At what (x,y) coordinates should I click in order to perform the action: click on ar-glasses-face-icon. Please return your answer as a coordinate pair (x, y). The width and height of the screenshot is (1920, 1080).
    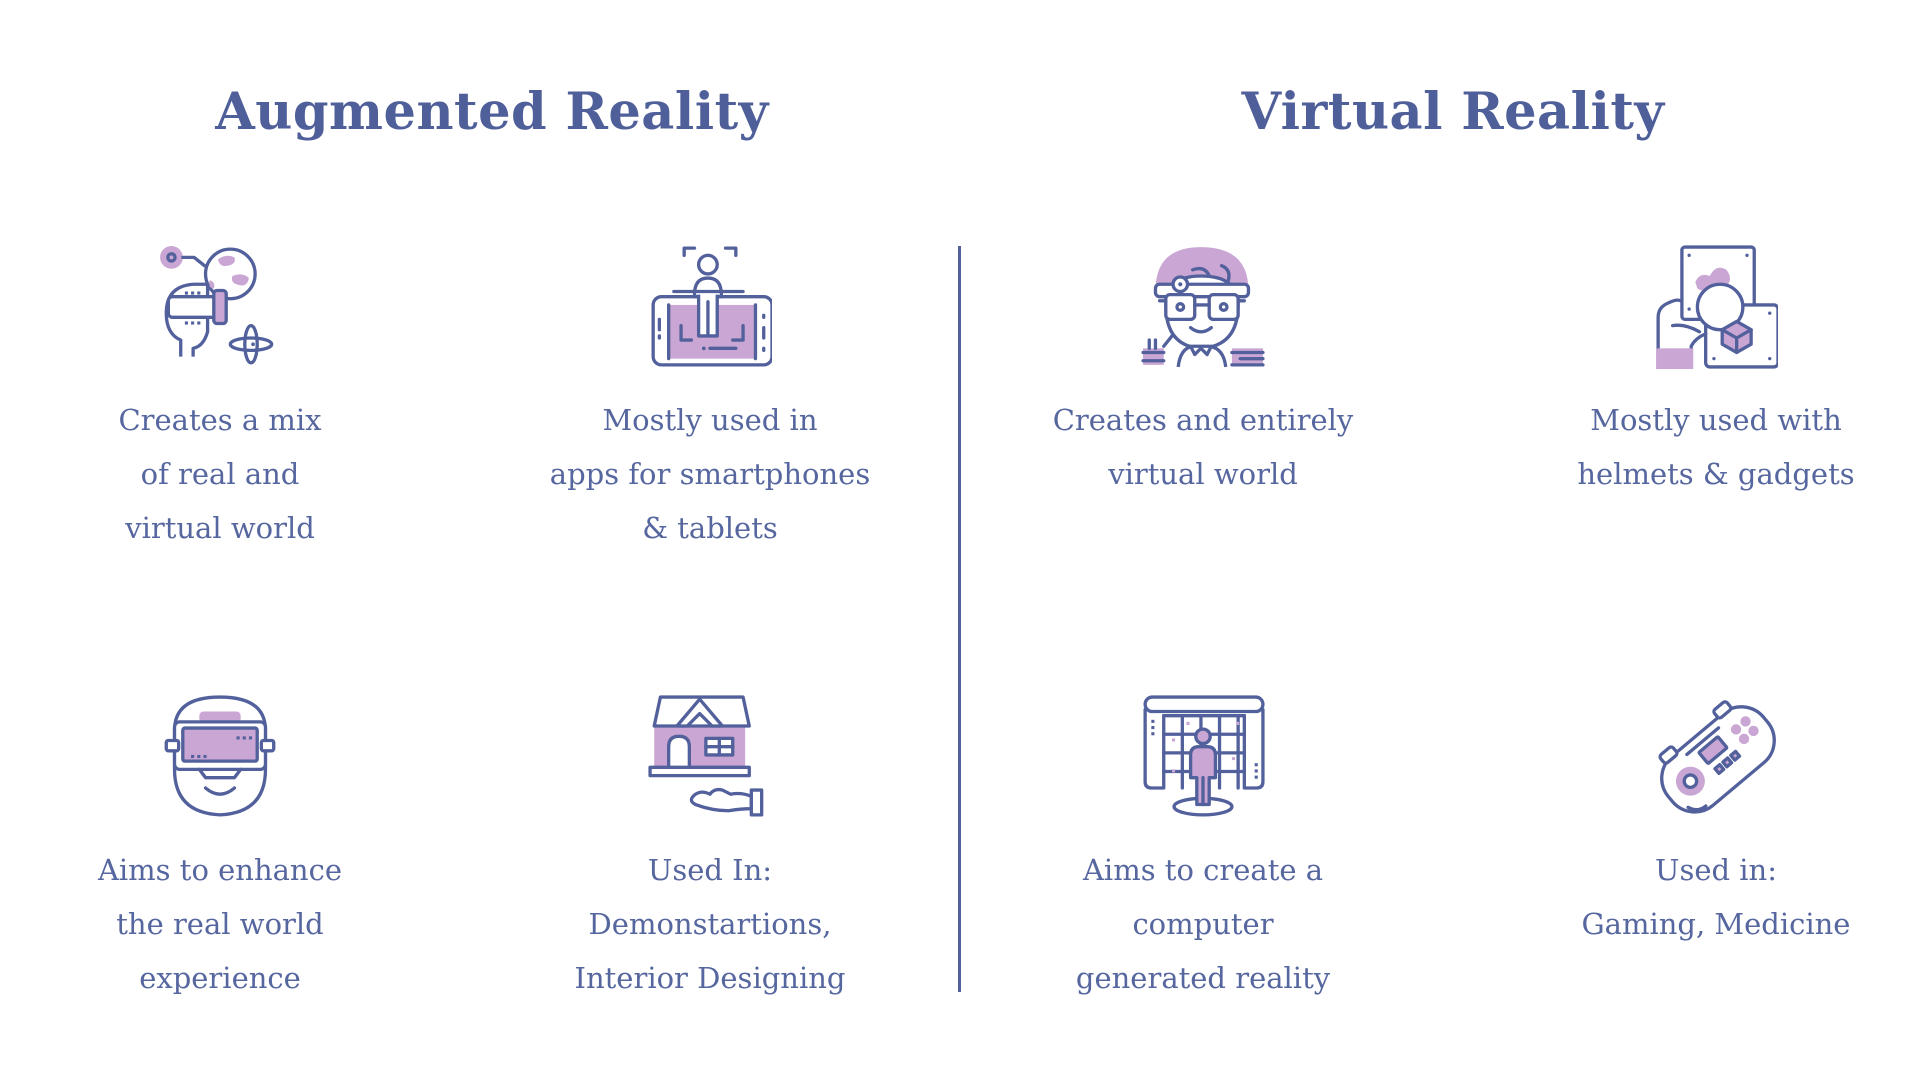
    Looking at the image, I should click on (220, 756).